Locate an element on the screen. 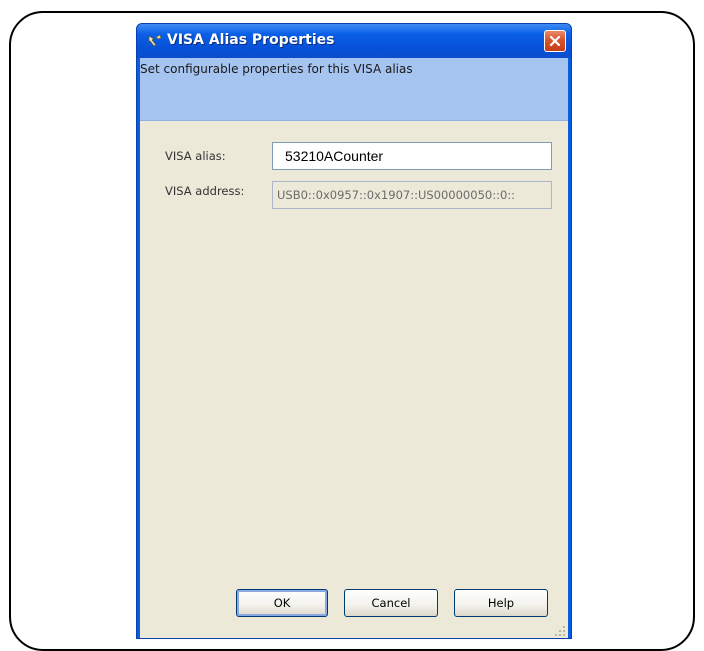  visa-alias-input is located at coordinates (412, 156).